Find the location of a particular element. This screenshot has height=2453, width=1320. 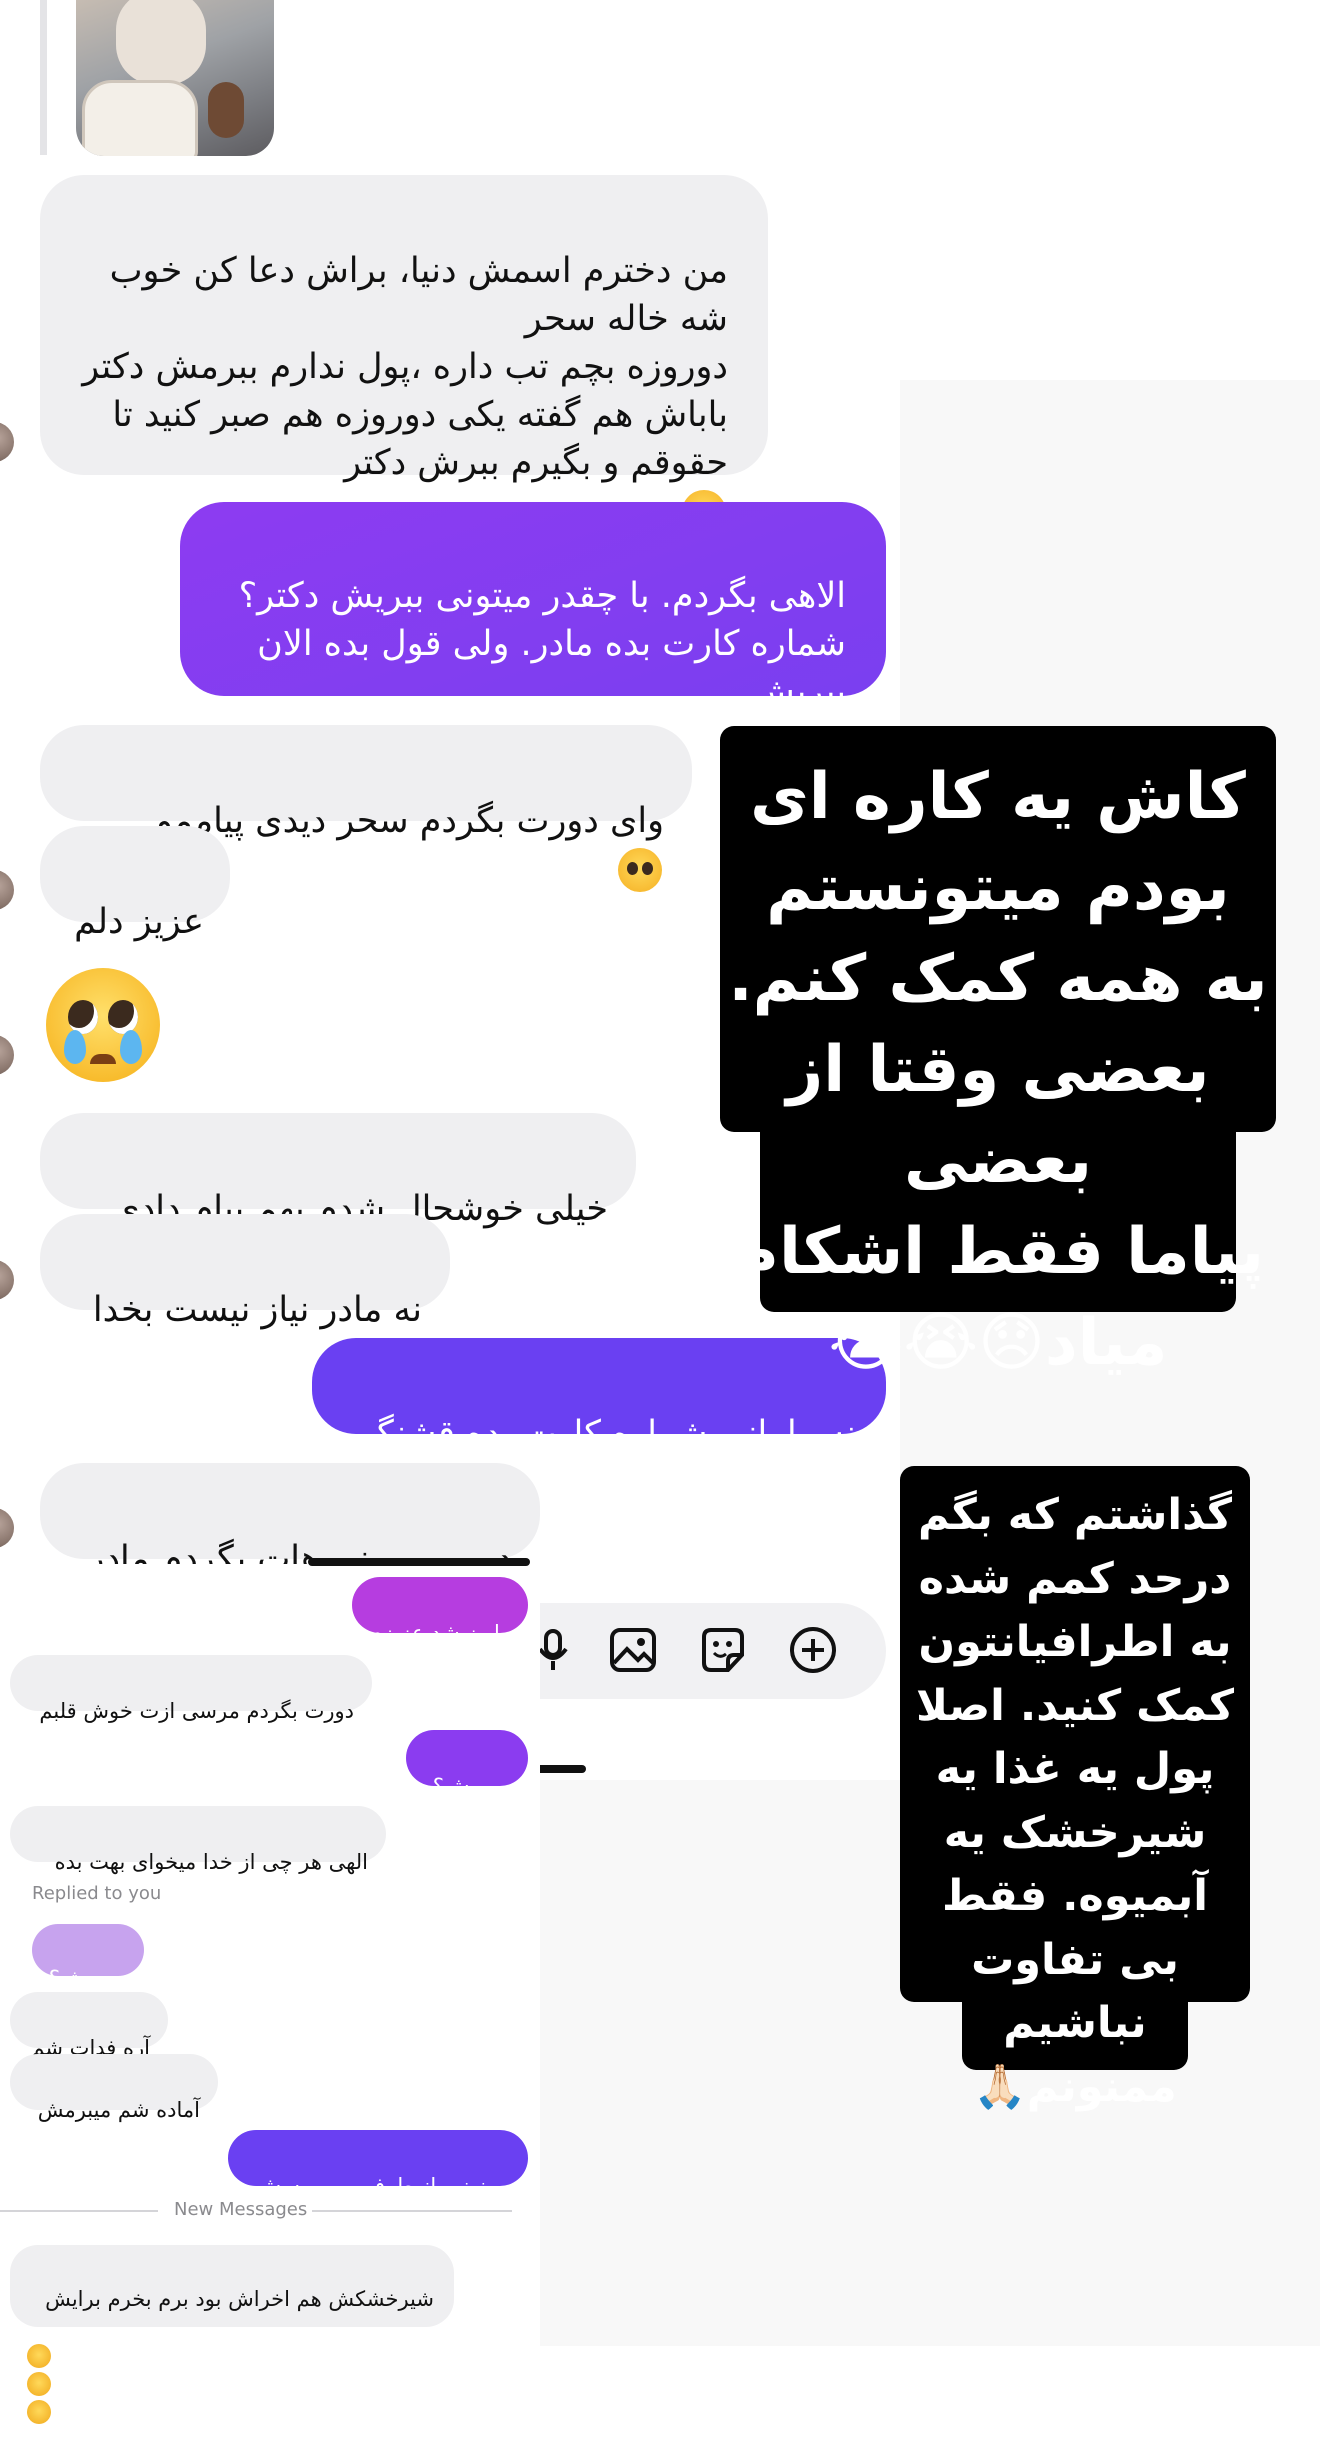

photo-message is located at coordinates (175, 78).